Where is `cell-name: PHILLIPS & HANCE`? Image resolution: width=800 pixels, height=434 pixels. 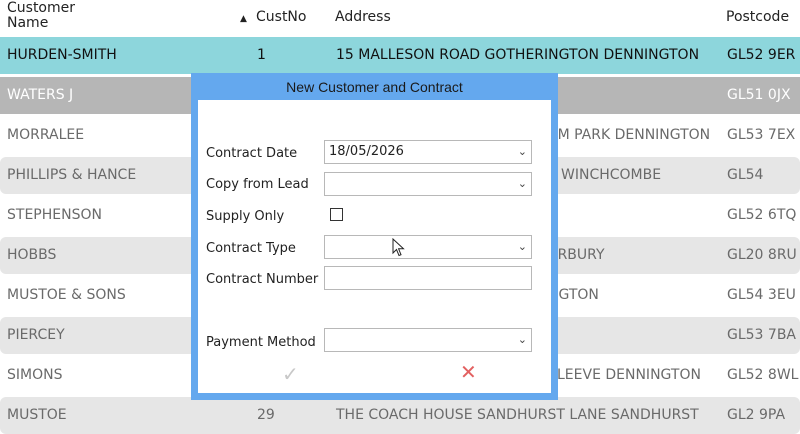
cell-name: PHILLIPS & HANCE is located at coordinates (72, 175).